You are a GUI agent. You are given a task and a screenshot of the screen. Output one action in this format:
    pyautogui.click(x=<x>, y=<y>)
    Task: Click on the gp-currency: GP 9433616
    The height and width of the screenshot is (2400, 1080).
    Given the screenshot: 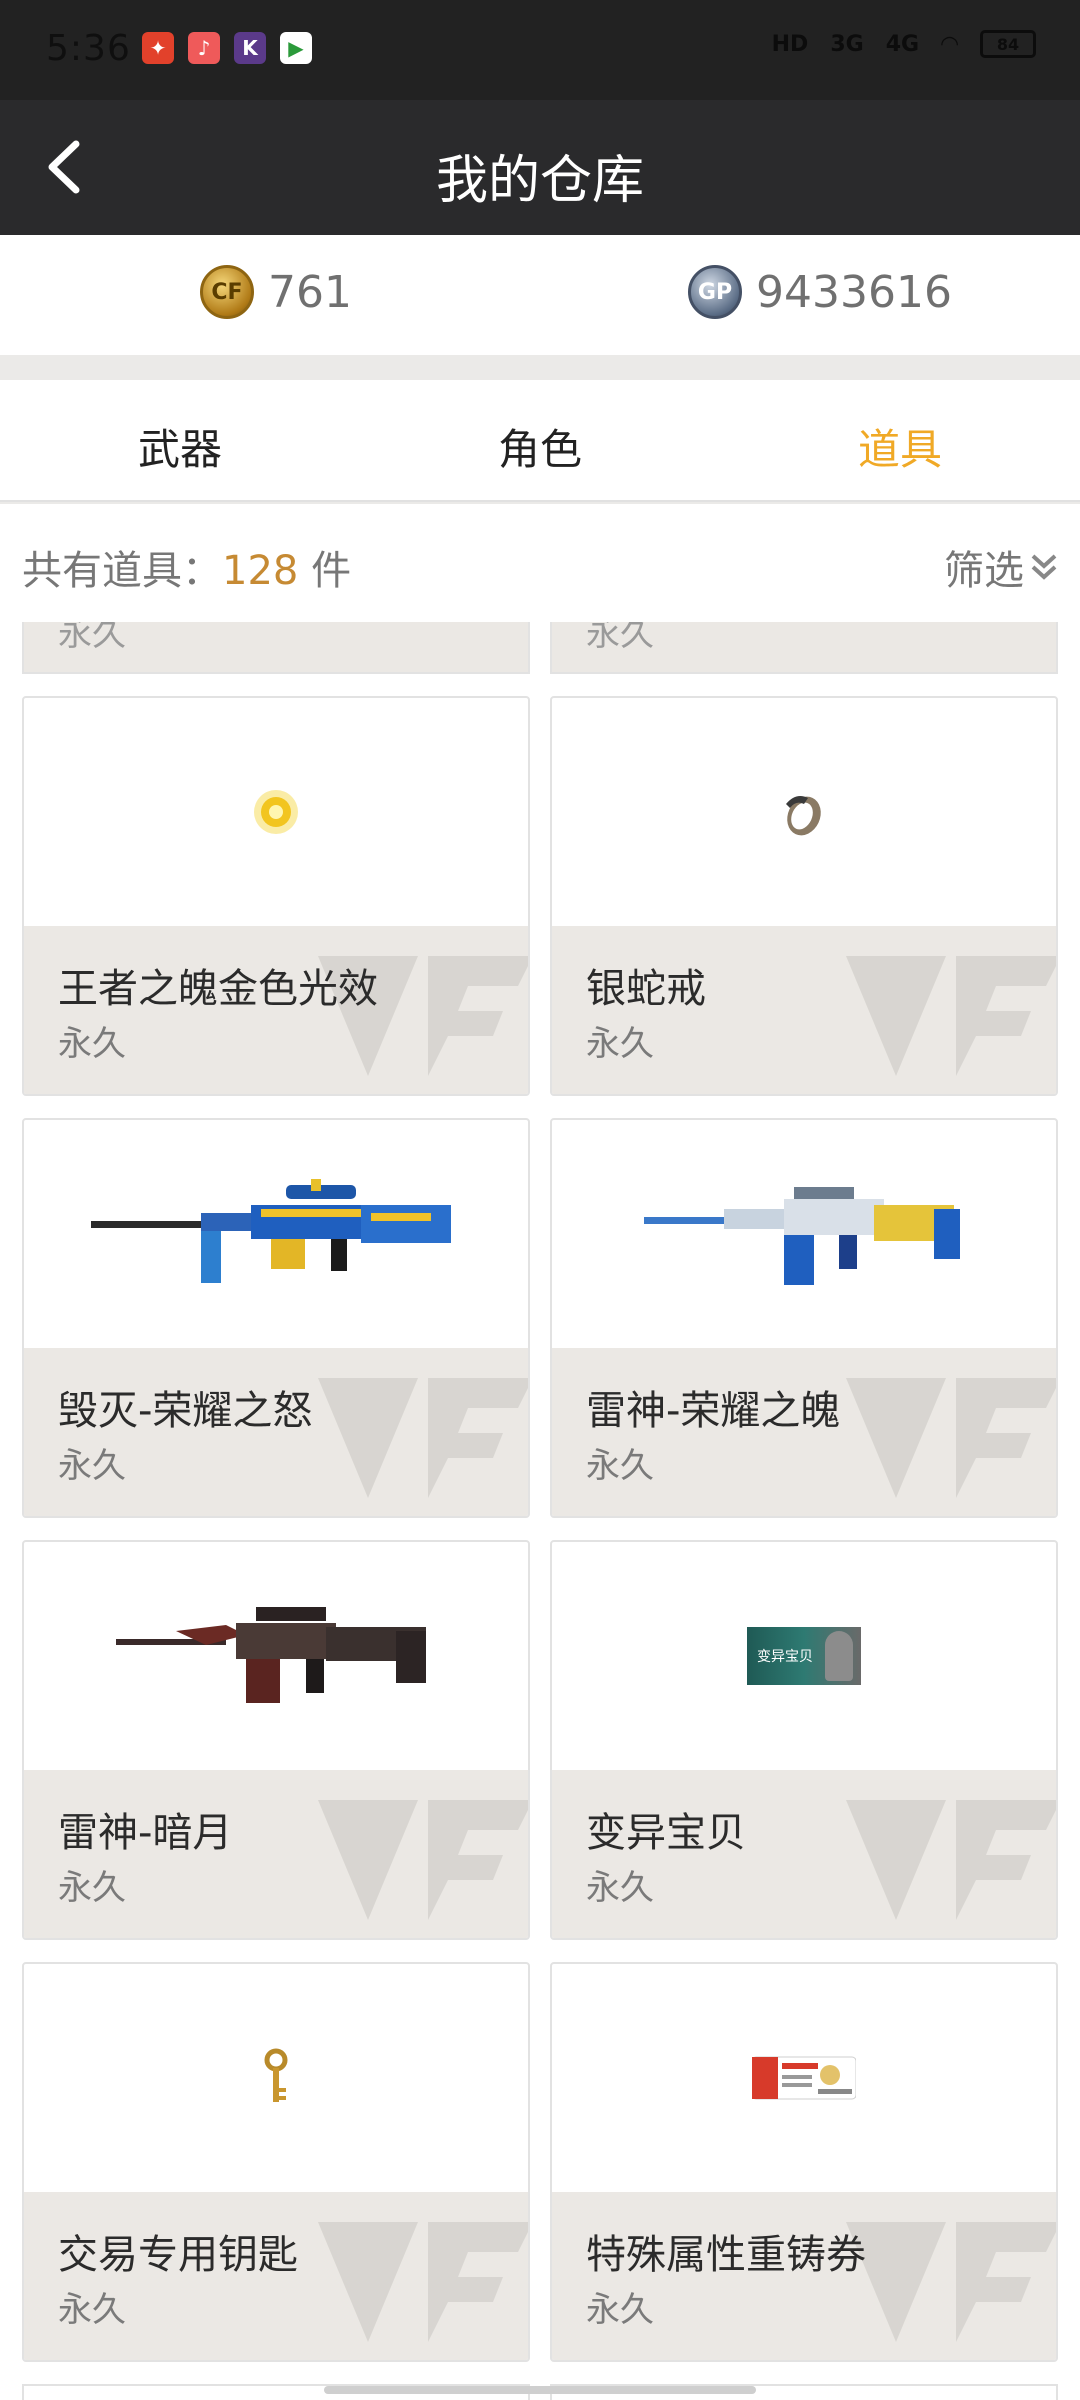 What is the action you would take?
    pyautogui.click(x=820, y=292)
    